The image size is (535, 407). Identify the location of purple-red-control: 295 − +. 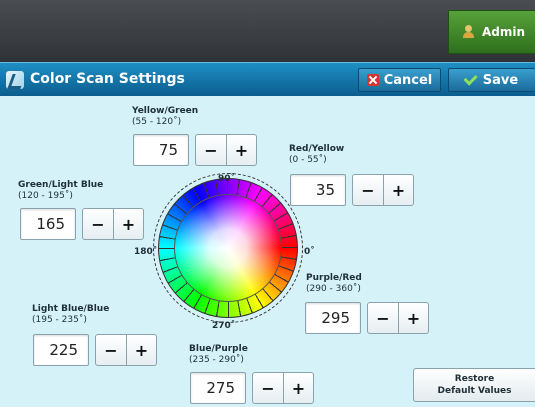
(367, 318).